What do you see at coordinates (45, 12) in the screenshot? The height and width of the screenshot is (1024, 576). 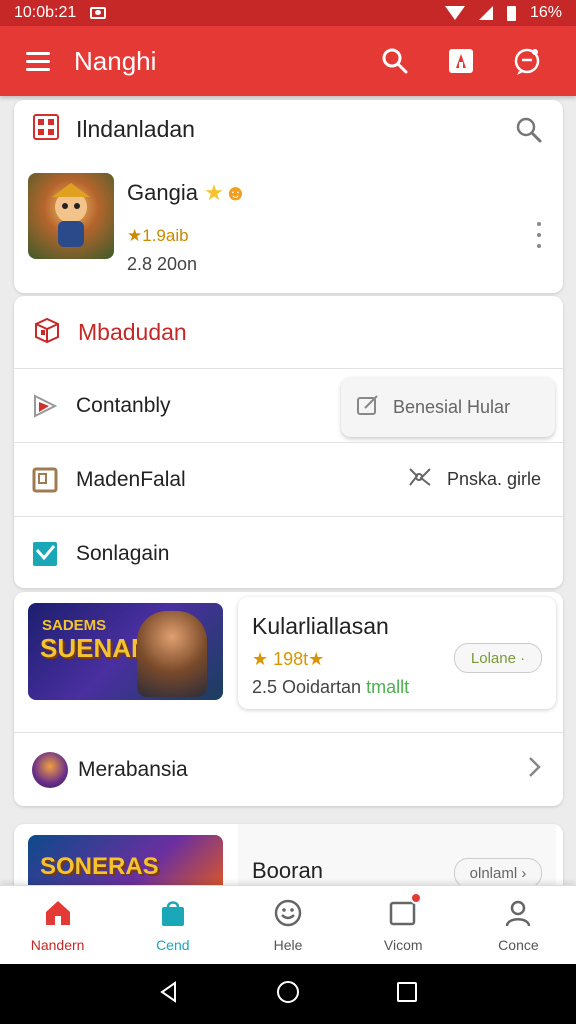 I see `status-time: 10:0b:21` at bounding box center [45, 12].